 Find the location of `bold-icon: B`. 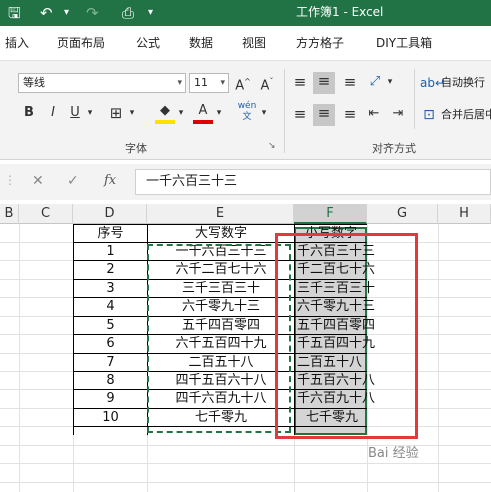

bold-icon: B is located at coordinates (29, 113).